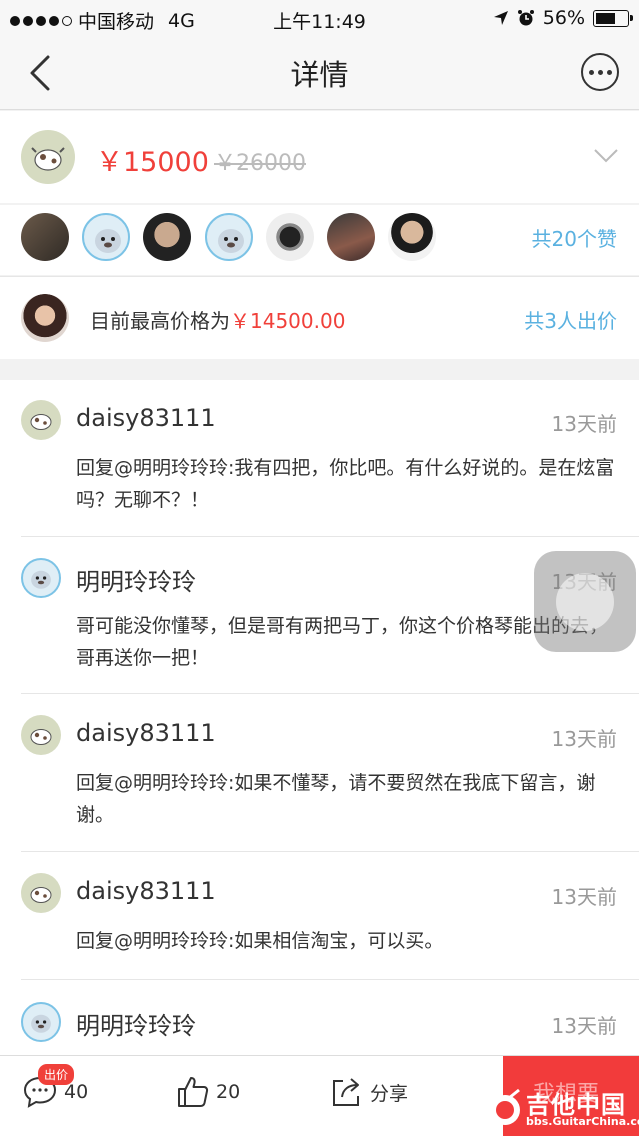 The width and height of the screenshot is (639, 1136). I want to click on share-icon, so click(346, 1092).